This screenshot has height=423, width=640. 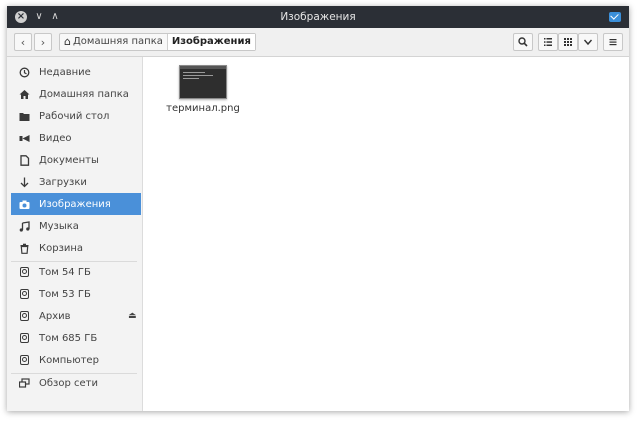 I want to click on menu-button, so click(x=613, y=42).